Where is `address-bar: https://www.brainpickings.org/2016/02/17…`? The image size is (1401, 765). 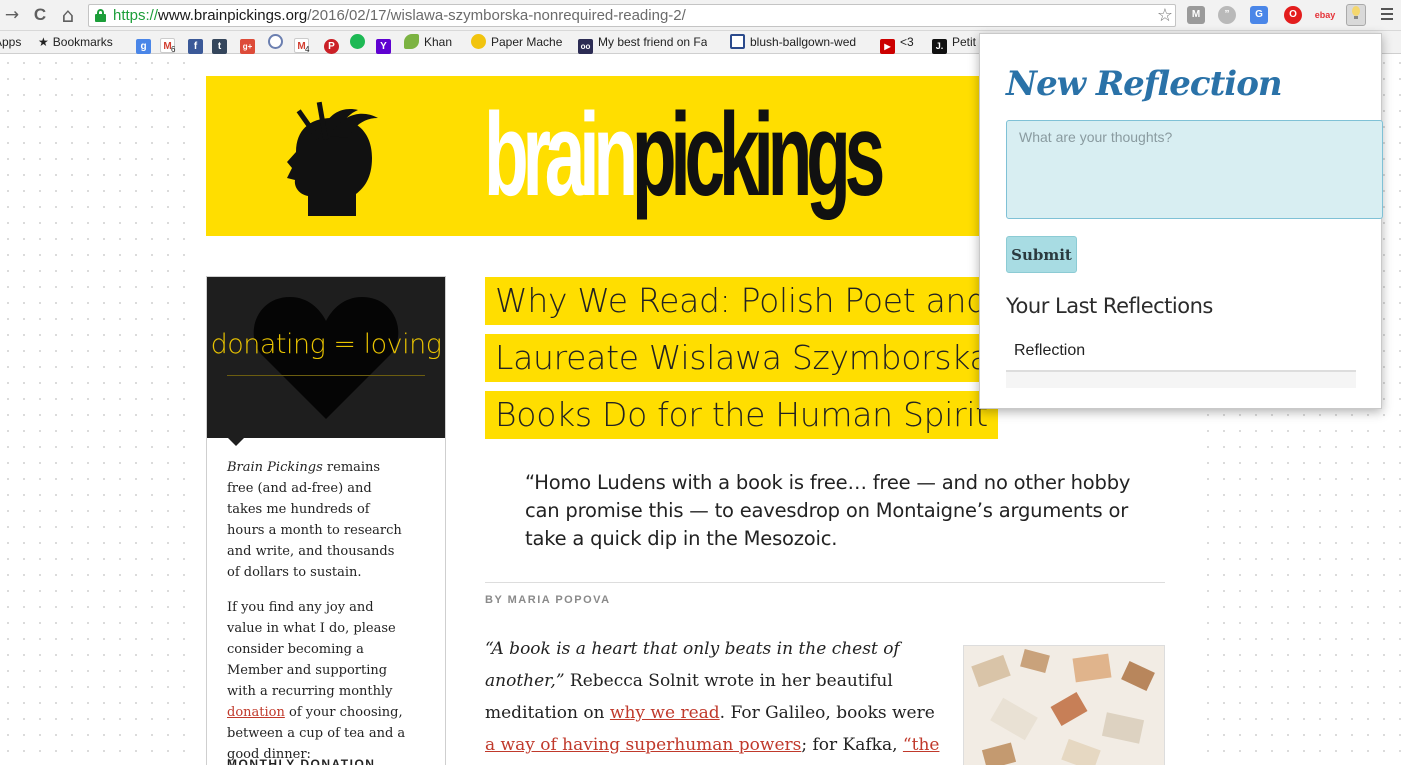 address-bar: https://www.brainpickings.org/2016/02/17… is located at coordinates (632, 15).